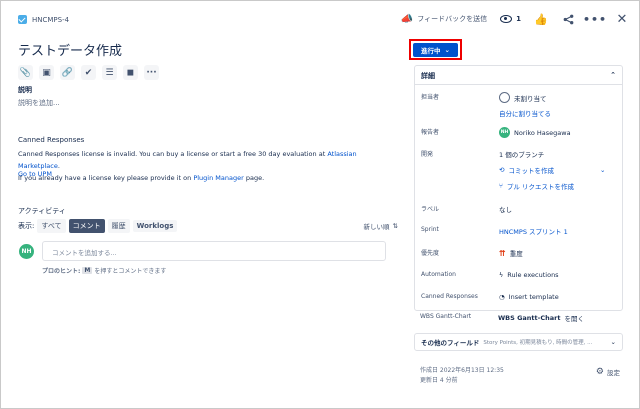 The image size is (640, 409). What do you see at coordinates (22, 19) in the screenshot?
I see `task-type-icon` at bounding box center [22, 19].